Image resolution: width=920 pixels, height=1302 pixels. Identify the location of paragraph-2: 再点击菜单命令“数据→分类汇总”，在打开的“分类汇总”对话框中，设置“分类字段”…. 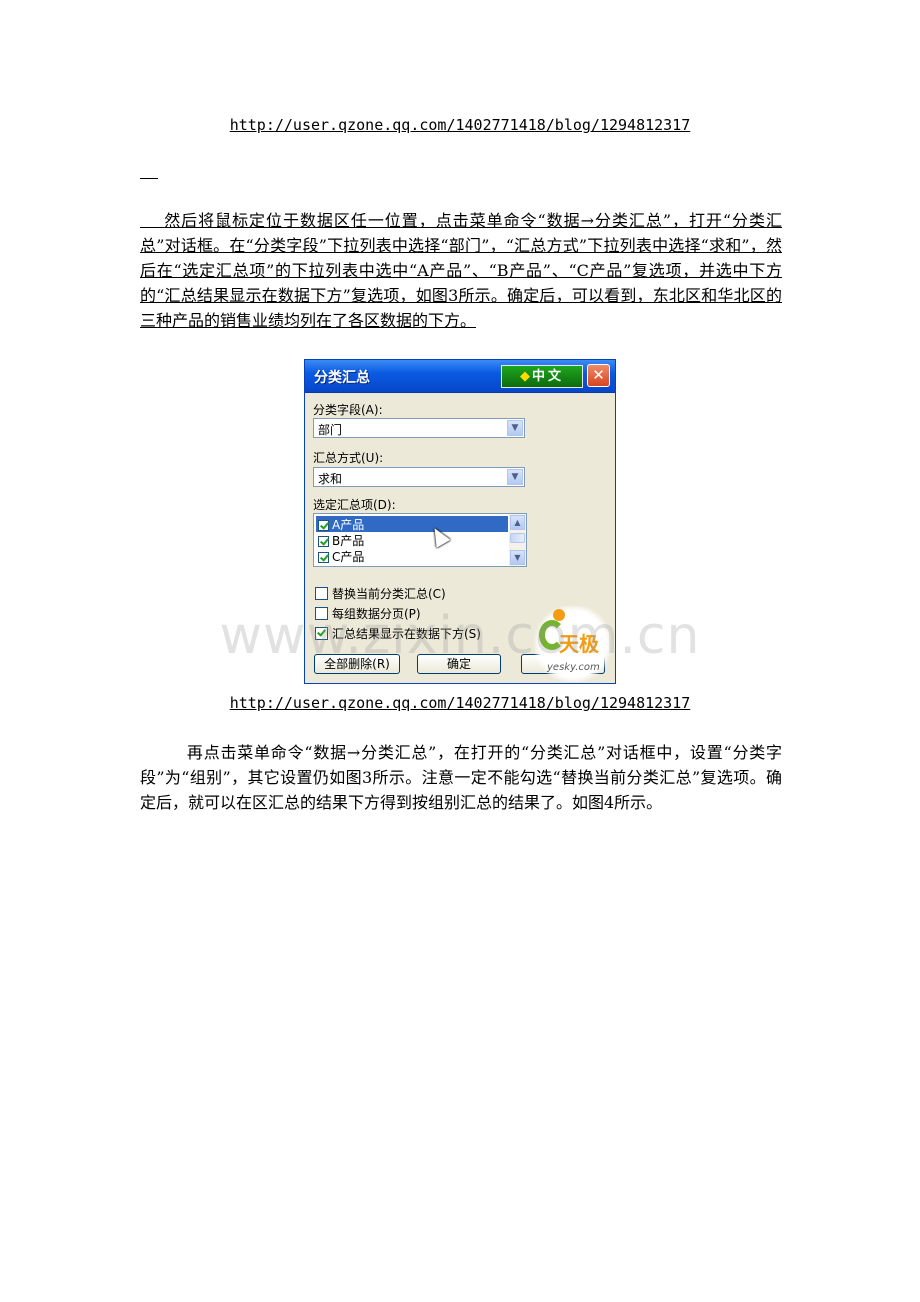
(461, 777).